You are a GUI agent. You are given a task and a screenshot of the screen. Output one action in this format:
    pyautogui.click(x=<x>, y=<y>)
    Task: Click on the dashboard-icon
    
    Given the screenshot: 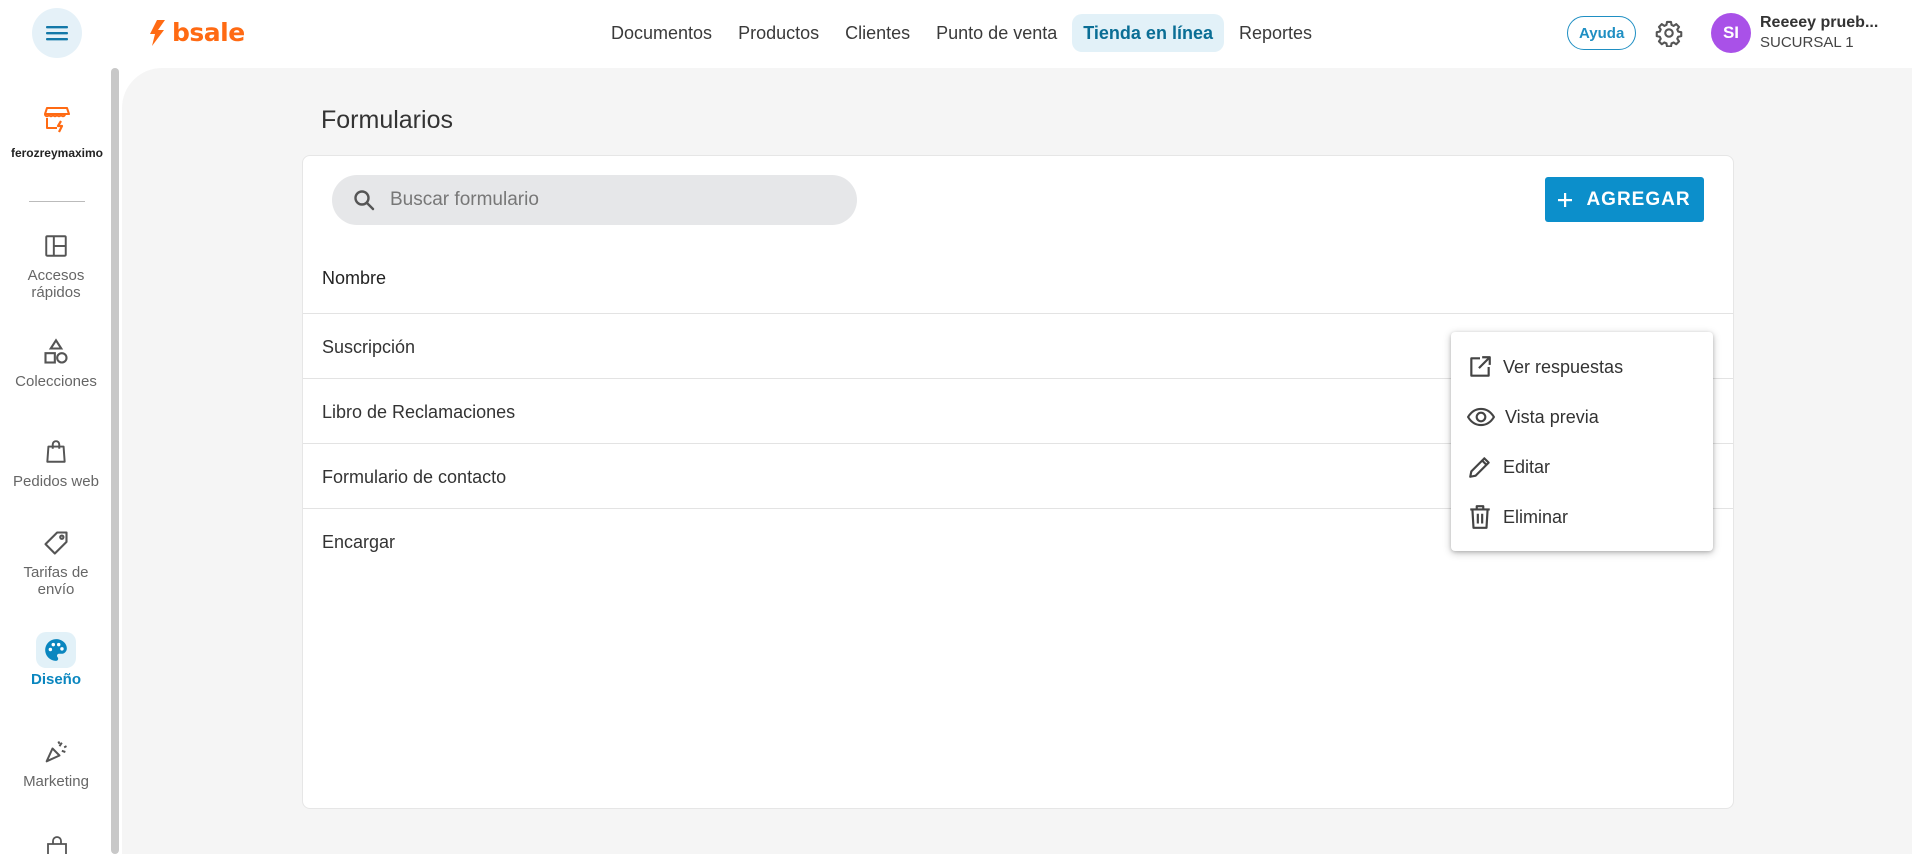 What is the action you would take?
    pyautogui.click(x=56, y=246)
    